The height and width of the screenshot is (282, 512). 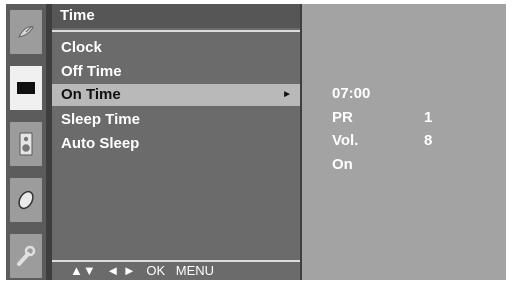 What do you see at coordinates (121, 270) in the screenshot?
I see `left-right-arrows-icon: ◄ ►` at bounding box center [121, 270].